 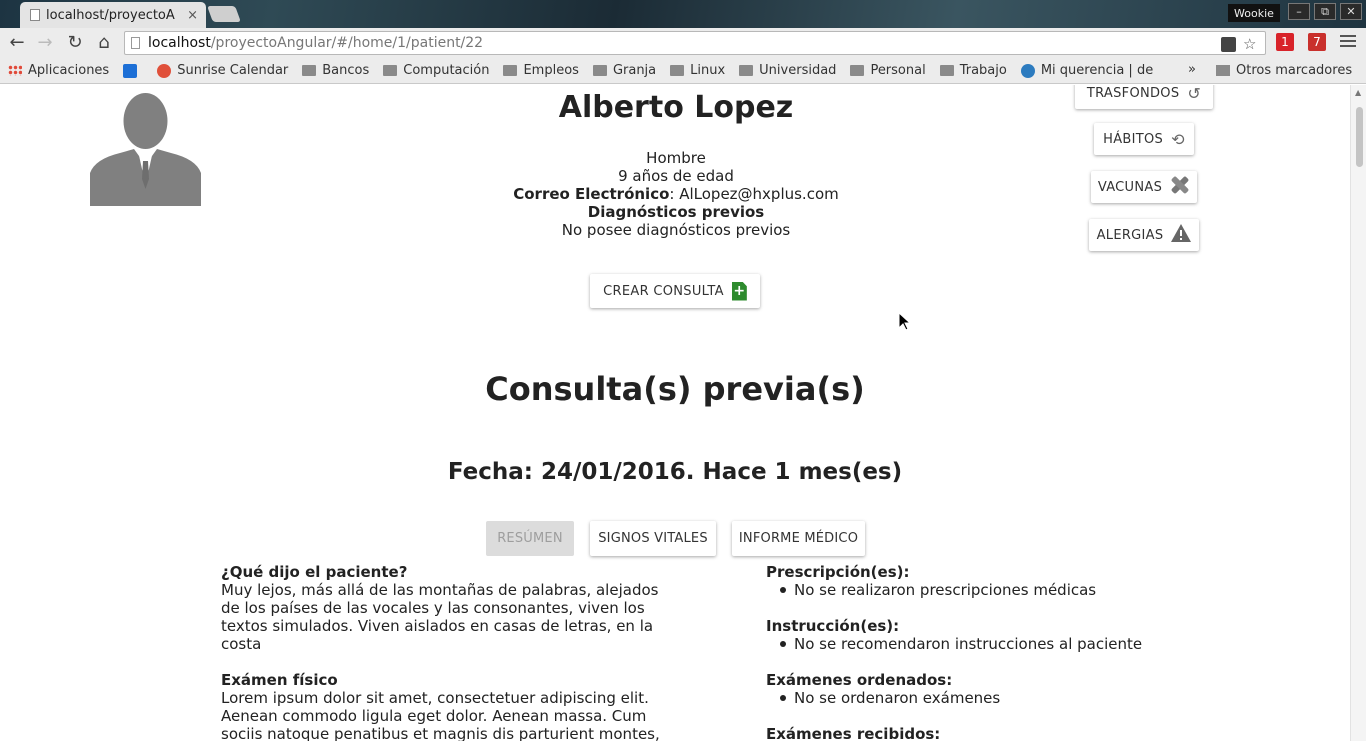 What do you see at coordinates (759, 194) in the screenshot?
I see `patient-email: AlLopez@hxplus.com` at bounding box center [759, 194].